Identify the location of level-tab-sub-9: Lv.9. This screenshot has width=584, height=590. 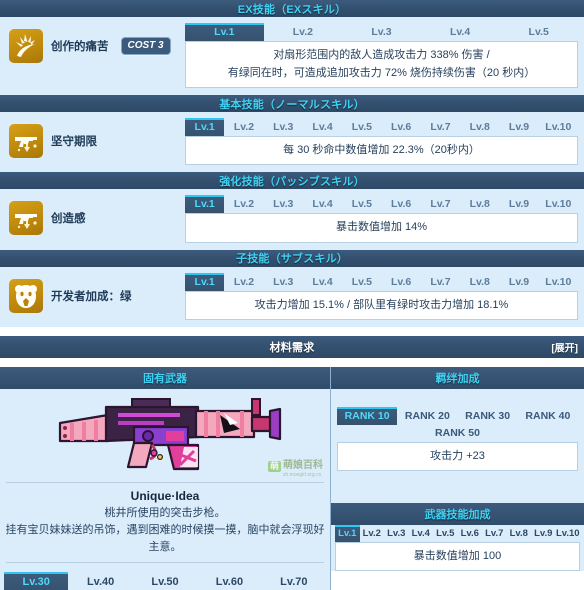
(518, 282).